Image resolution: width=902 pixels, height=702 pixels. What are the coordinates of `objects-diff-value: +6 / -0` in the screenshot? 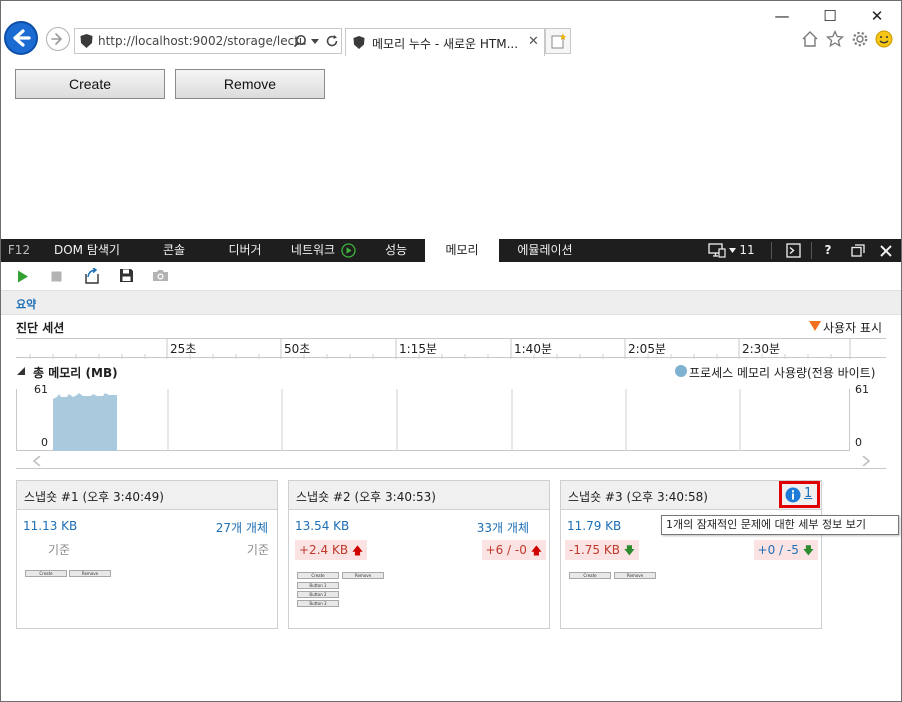 It's located at (506, 550).